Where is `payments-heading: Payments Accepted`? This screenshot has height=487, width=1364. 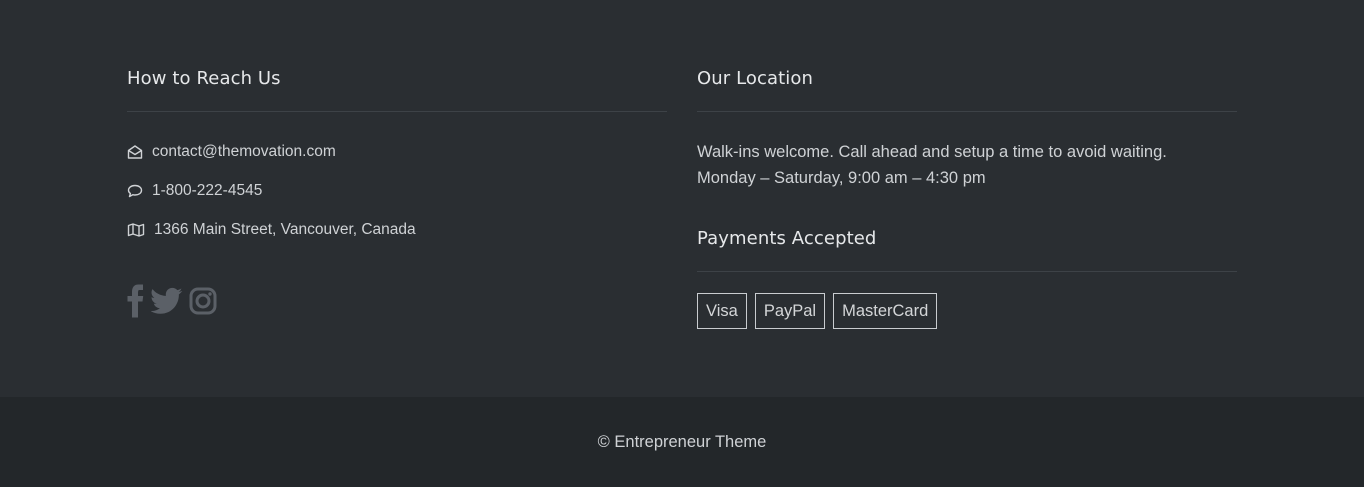 payments-heading: Payments Accepted is located at coordinates (787, 238).